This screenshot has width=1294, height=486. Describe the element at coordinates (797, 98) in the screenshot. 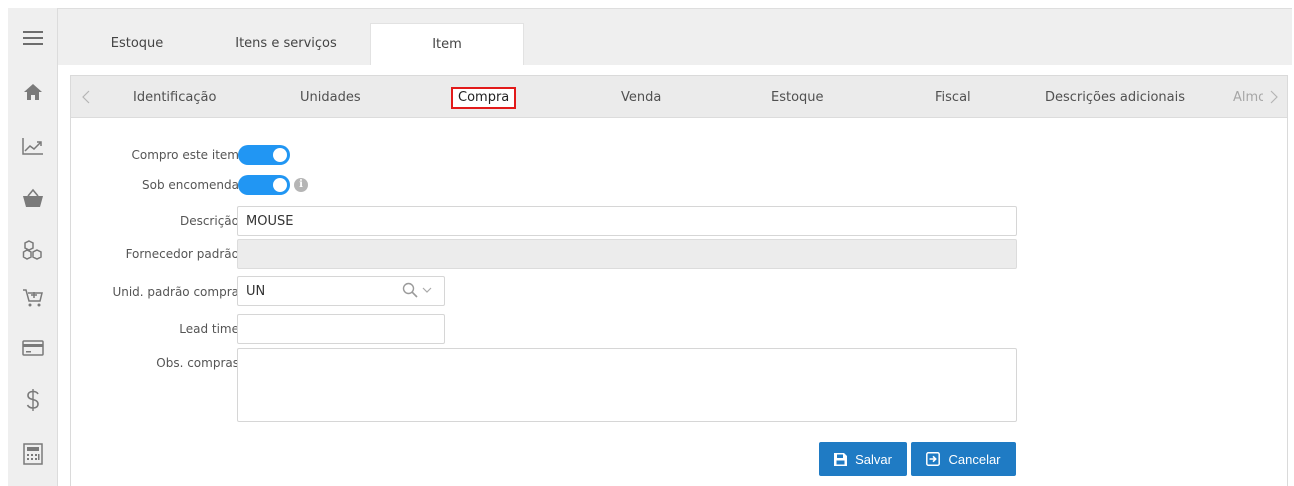

I see `subtab-estoque: Estoque` at that location.